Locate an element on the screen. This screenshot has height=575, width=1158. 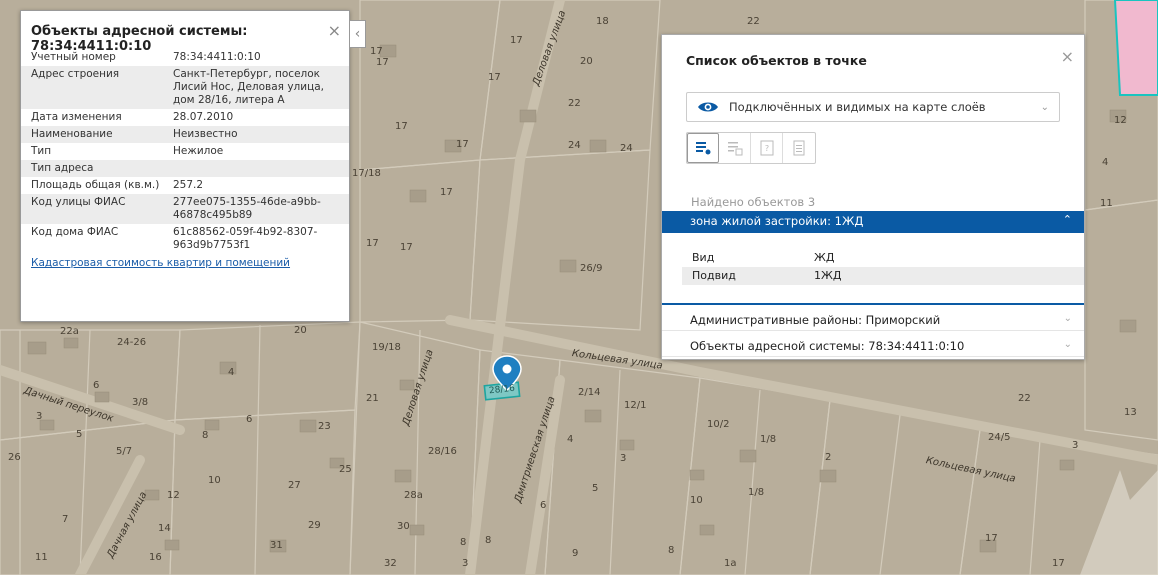
attribute-key: Код дома ФИАС is located at coordinates (75, 232).